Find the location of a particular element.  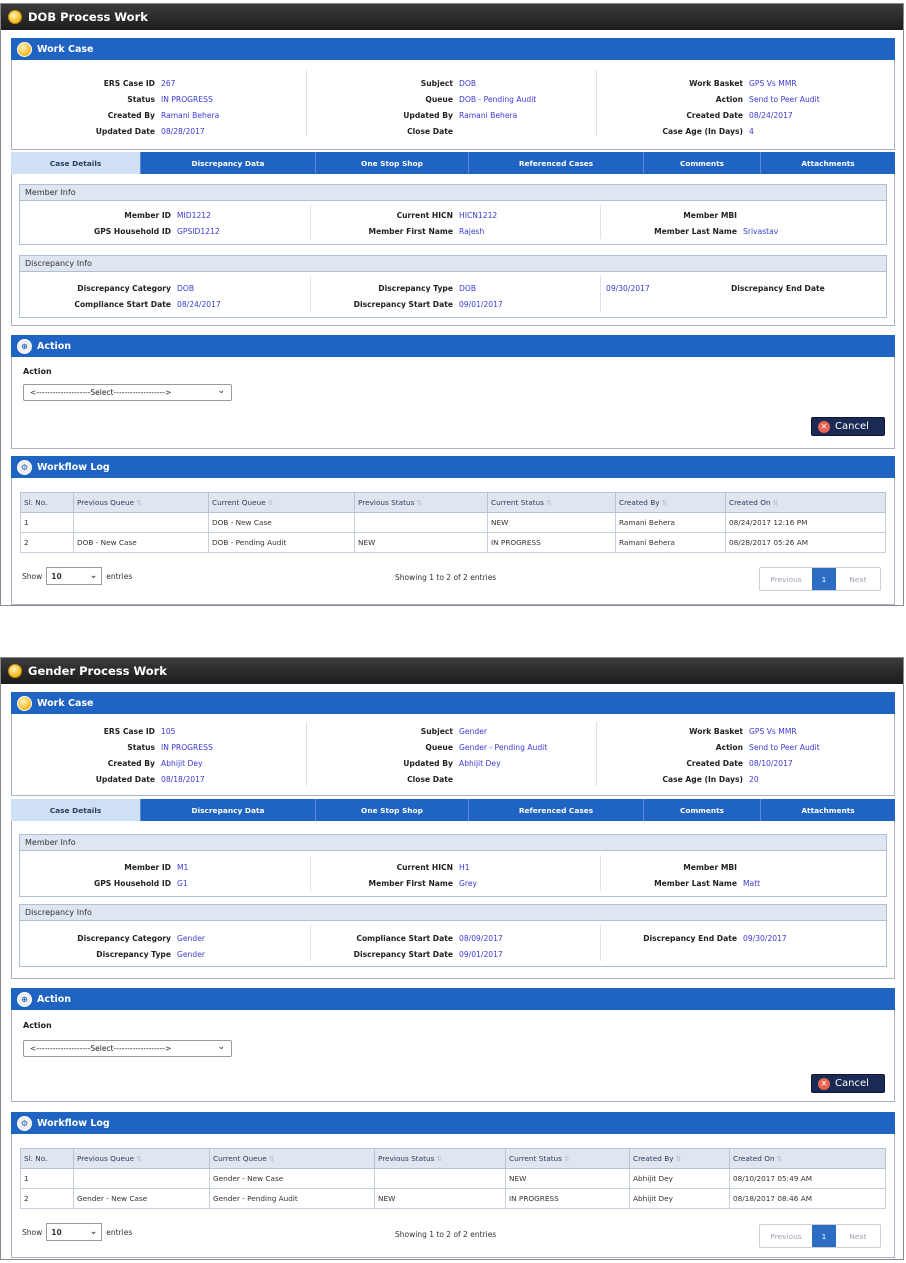

created-by-value: Abhijit Dey is located at coordinates (182, 763).